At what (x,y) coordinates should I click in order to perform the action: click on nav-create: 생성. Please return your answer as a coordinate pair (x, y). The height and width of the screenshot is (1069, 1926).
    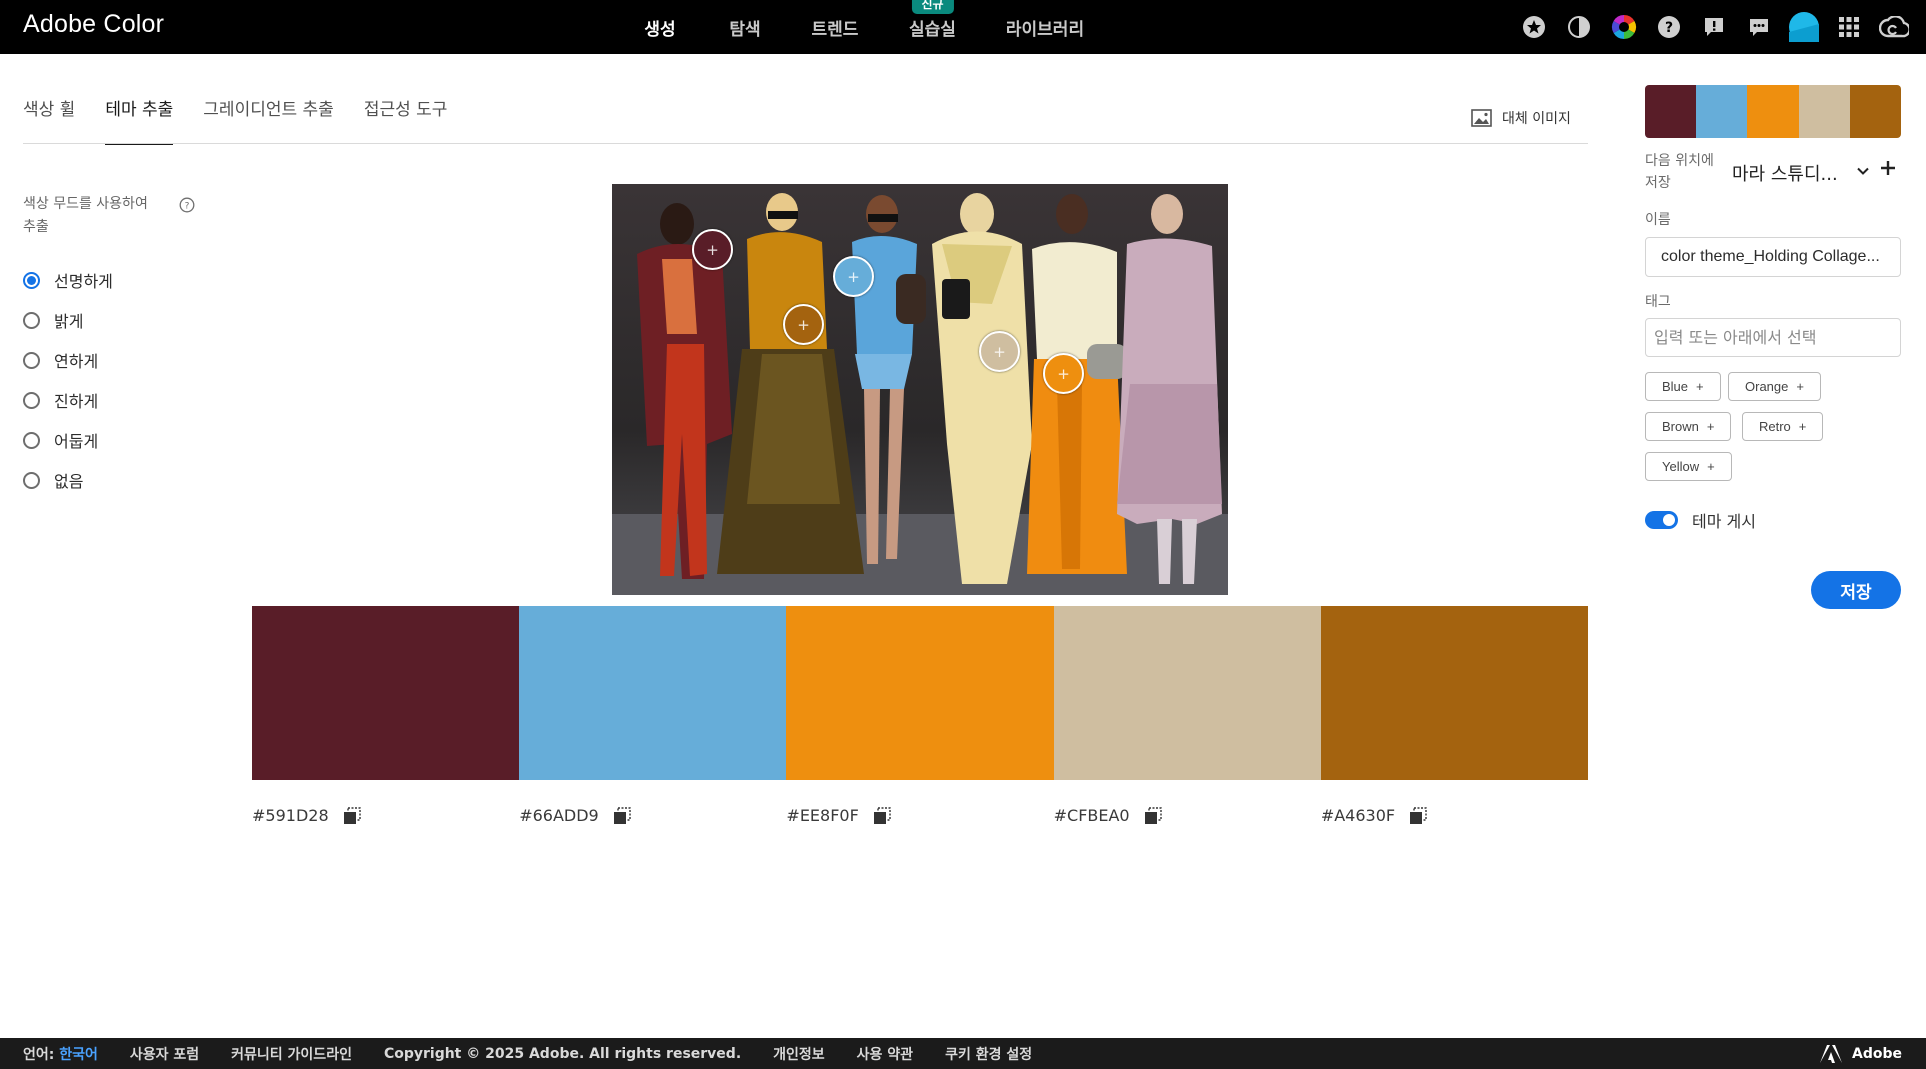
    Looking at the image, I should click on (660, 27).